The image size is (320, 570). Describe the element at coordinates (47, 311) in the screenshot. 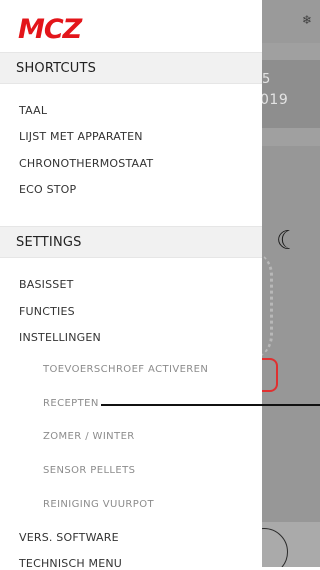

I see `menu-item-functies: FUNCTIES` at that location.